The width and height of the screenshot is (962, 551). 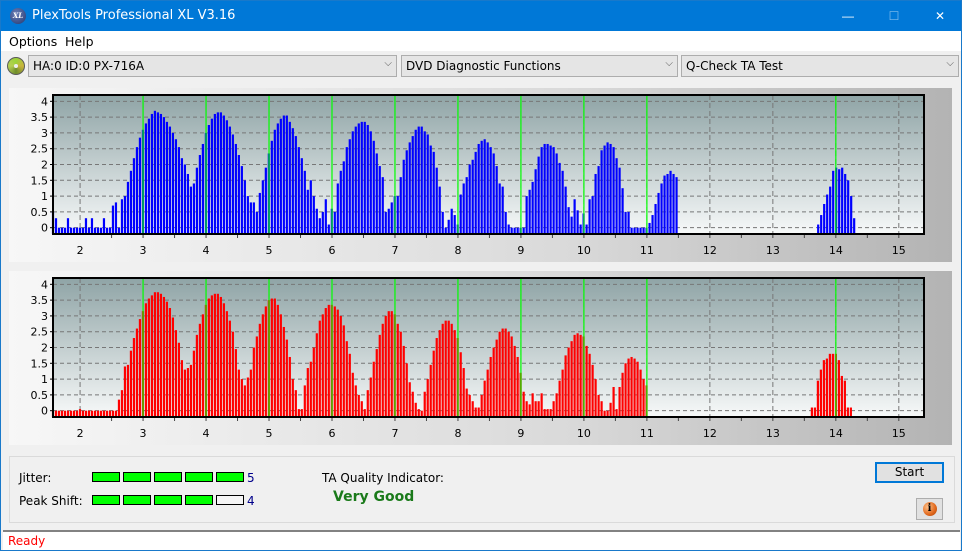 I want to click on menu-help: Help, so click(x=79, y=41).